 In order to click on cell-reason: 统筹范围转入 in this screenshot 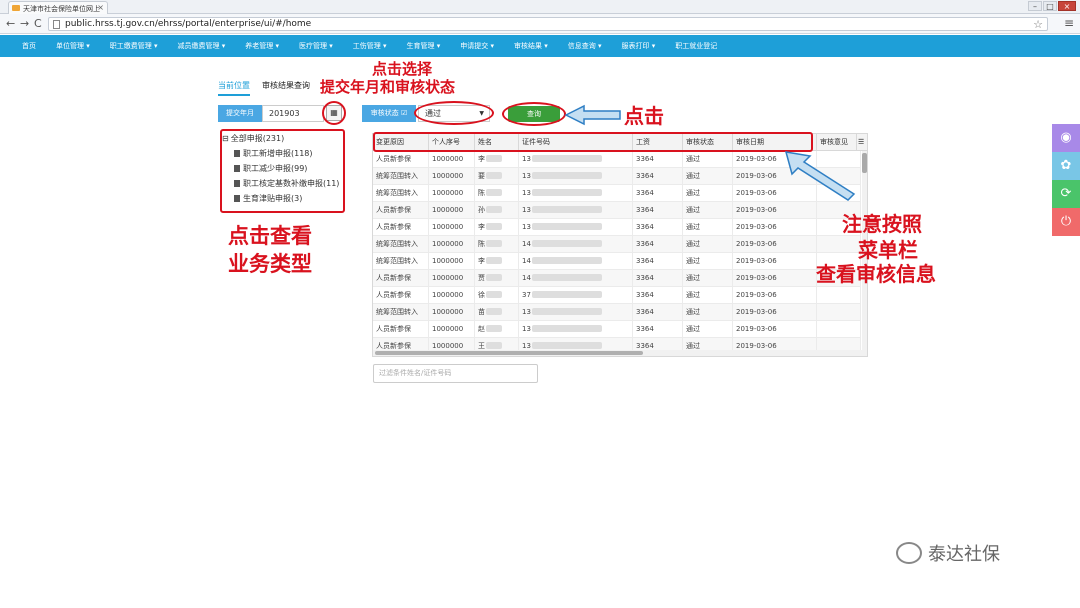, I will do `click(401, 176)`.